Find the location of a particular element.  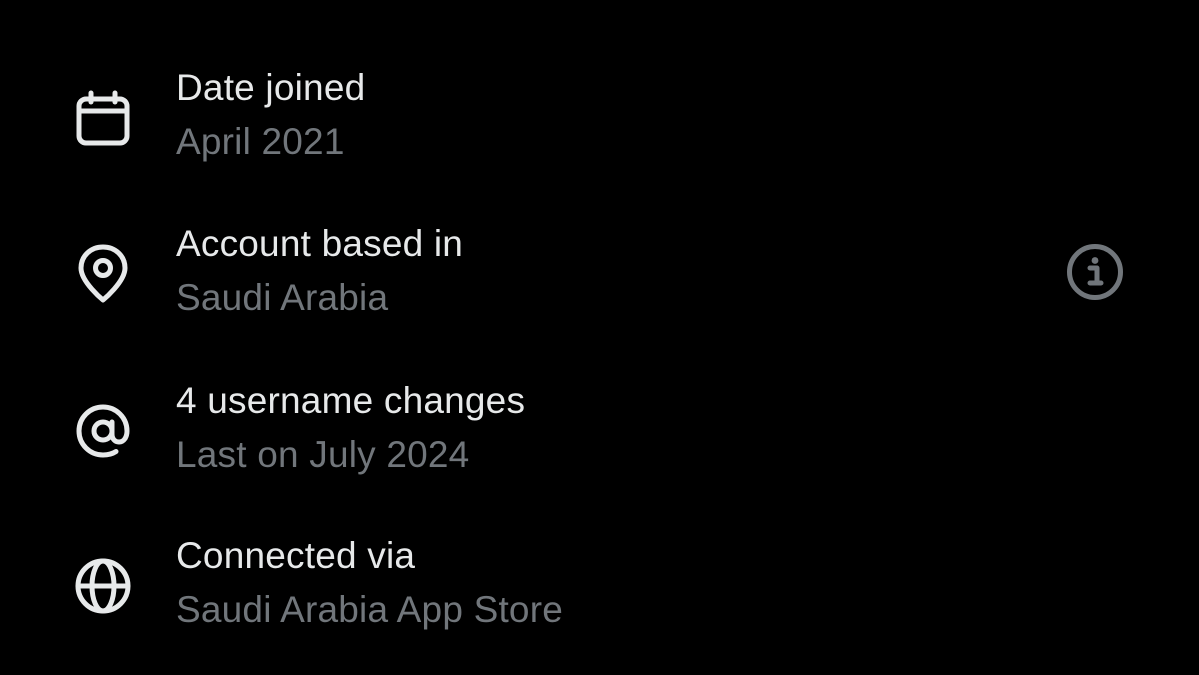

row-subtitle: Saudi Arabia App Store is located at coordinates (370, 609).